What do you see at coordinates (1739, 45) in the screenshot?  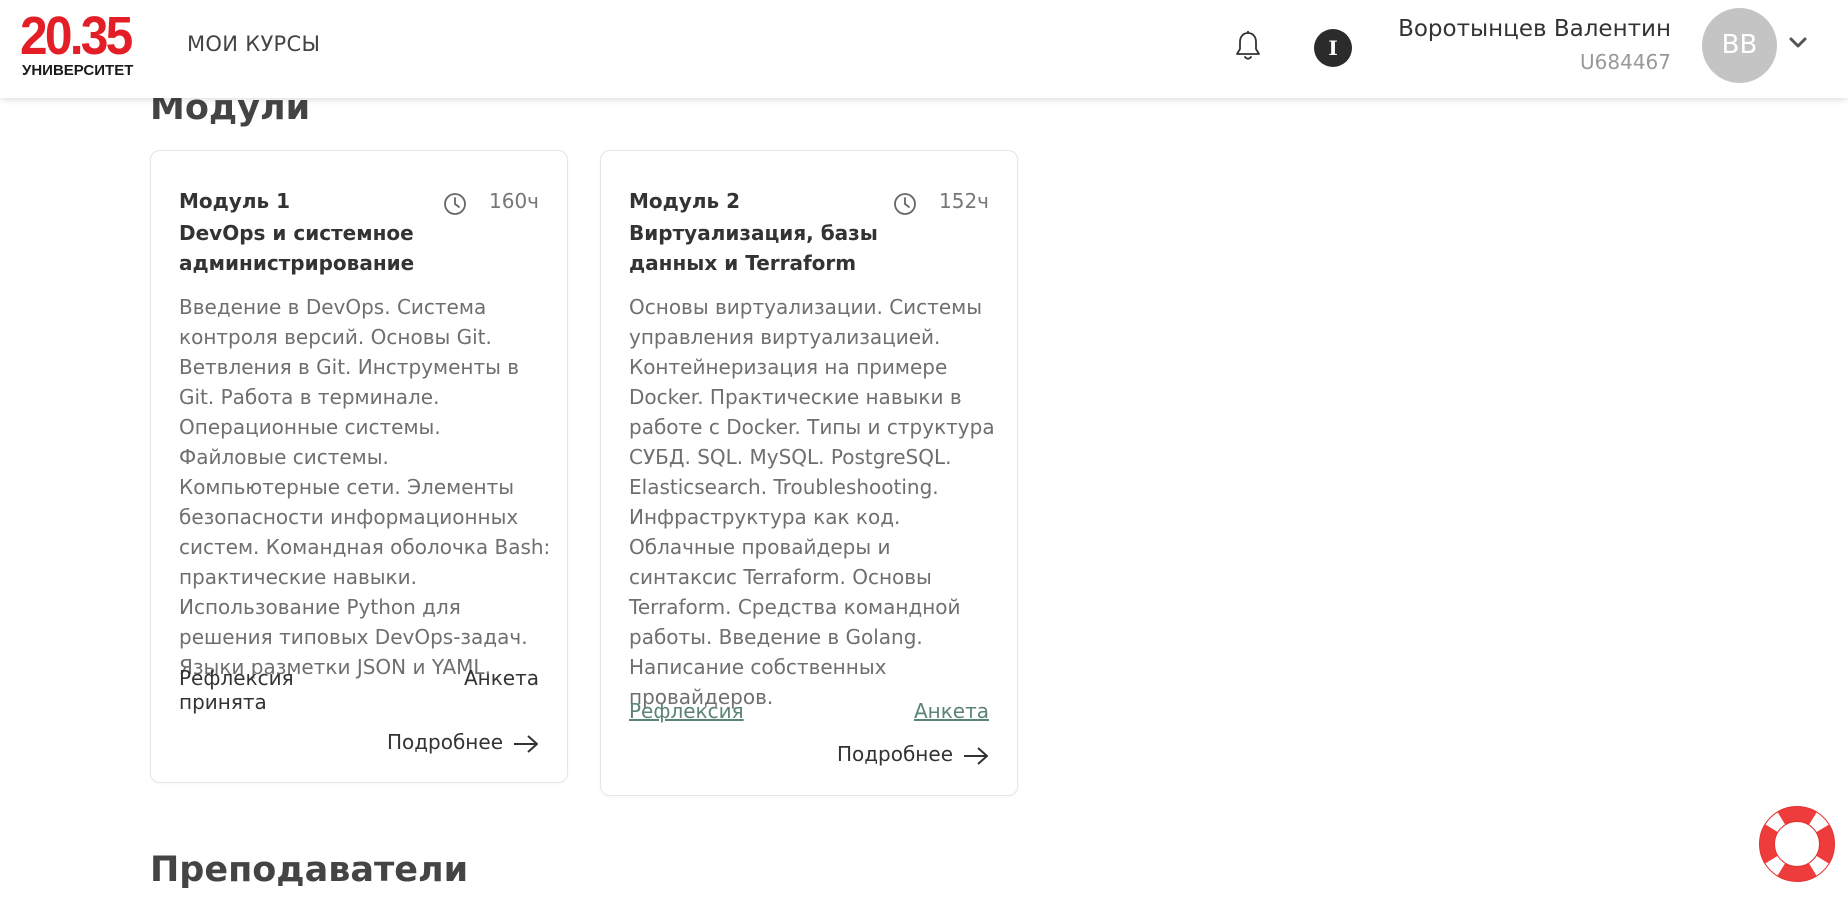 I see `avatar: ВВ` at bounding box center [1739, 45].